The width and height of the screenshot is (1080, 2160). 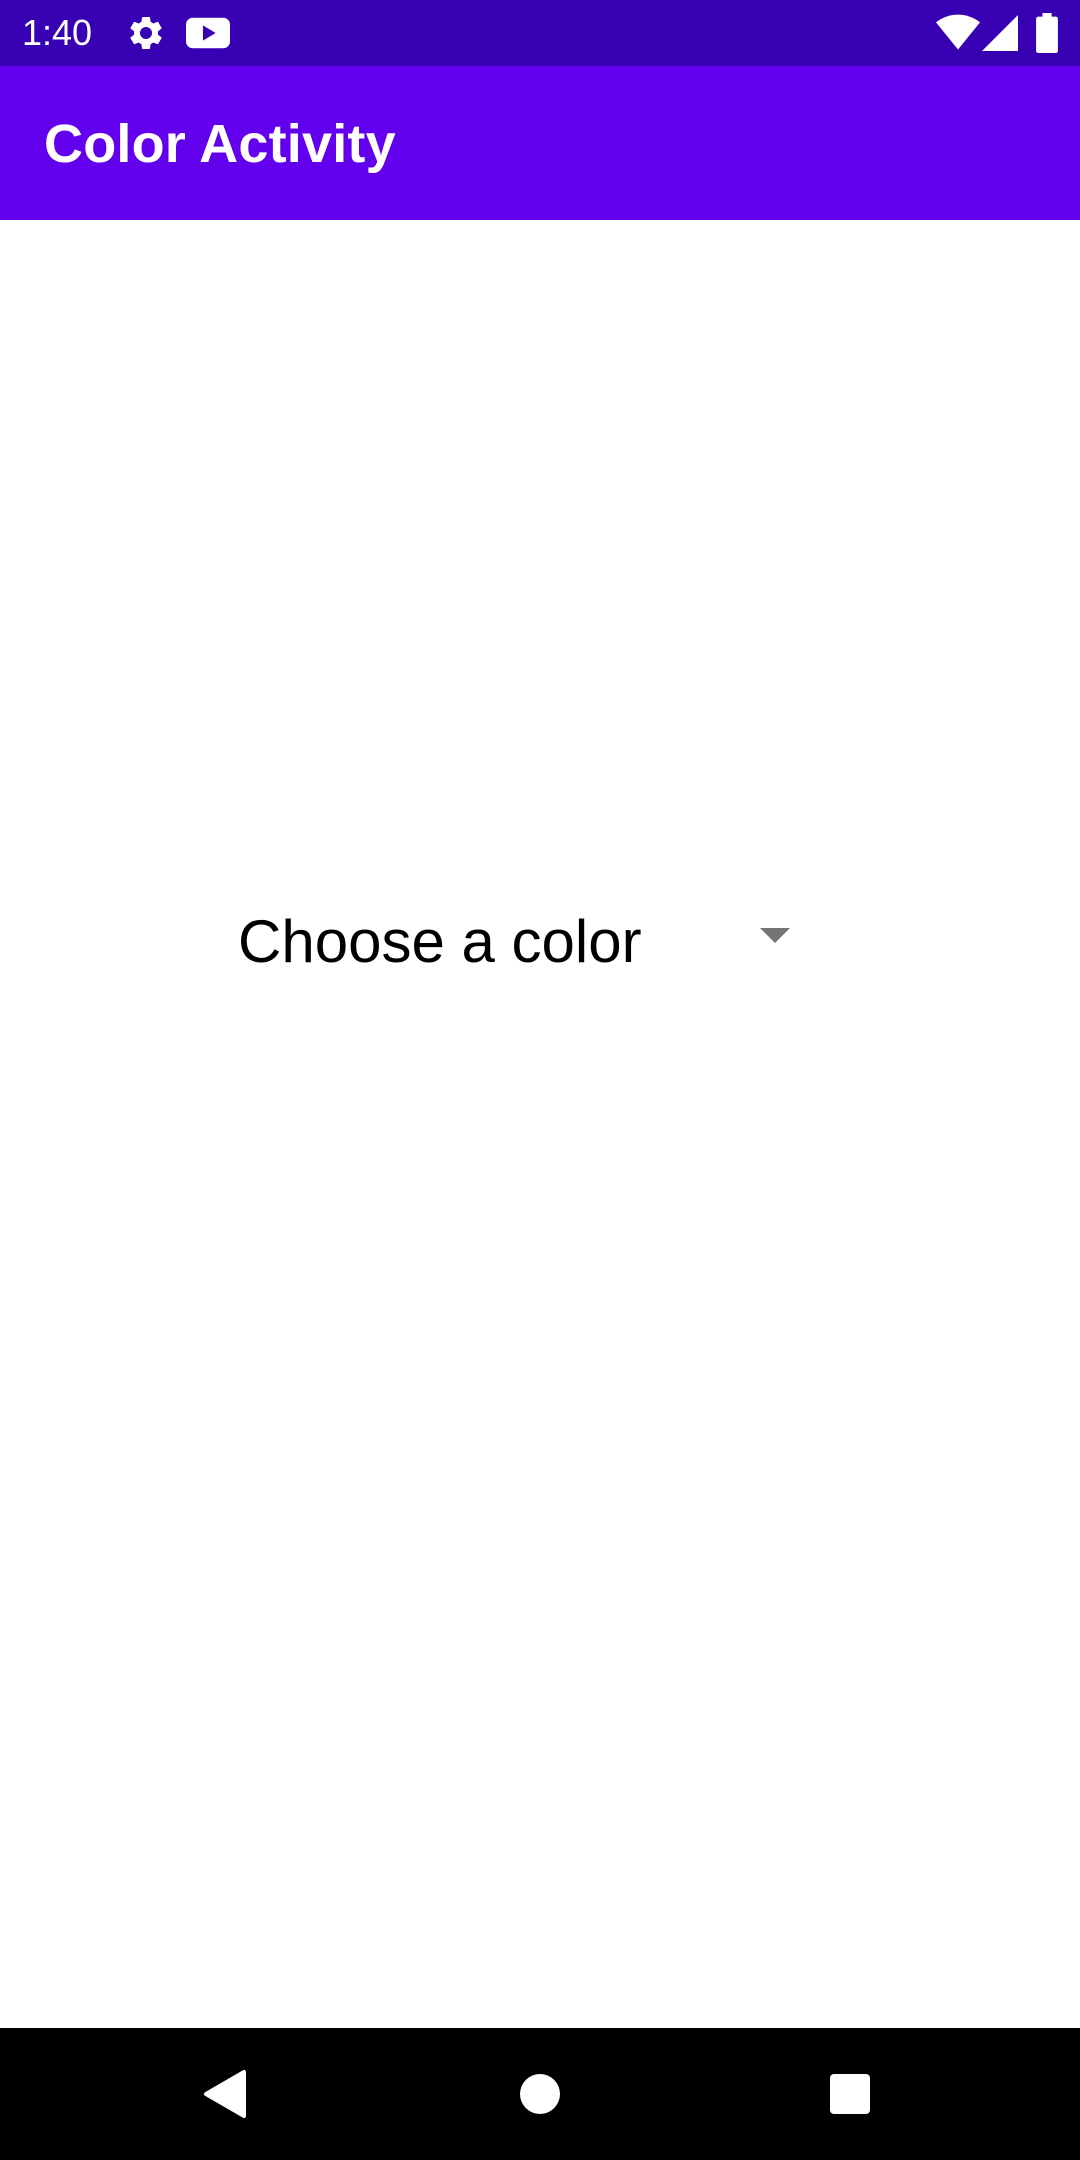 I want to click on dropdown-arrow-icon, so click(x=775, y=935).